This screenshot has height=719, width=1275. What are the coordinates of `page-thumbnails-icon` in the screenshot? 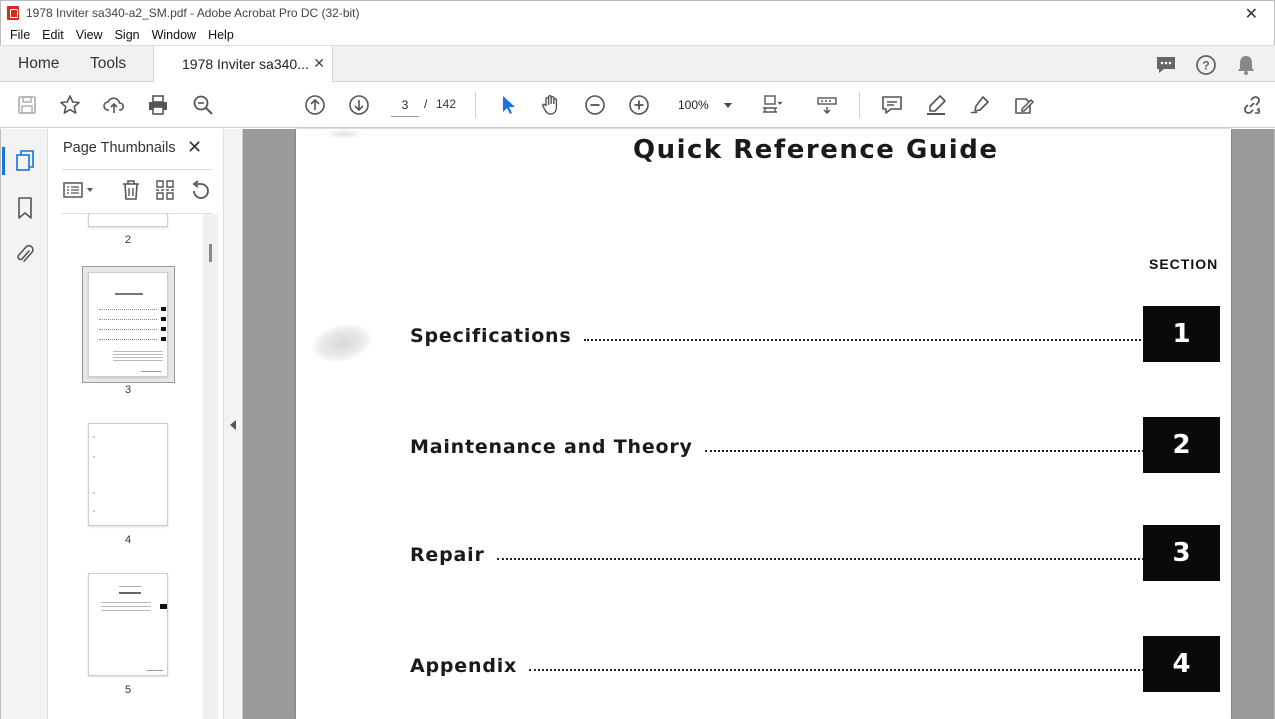 It's located at (25, 161).